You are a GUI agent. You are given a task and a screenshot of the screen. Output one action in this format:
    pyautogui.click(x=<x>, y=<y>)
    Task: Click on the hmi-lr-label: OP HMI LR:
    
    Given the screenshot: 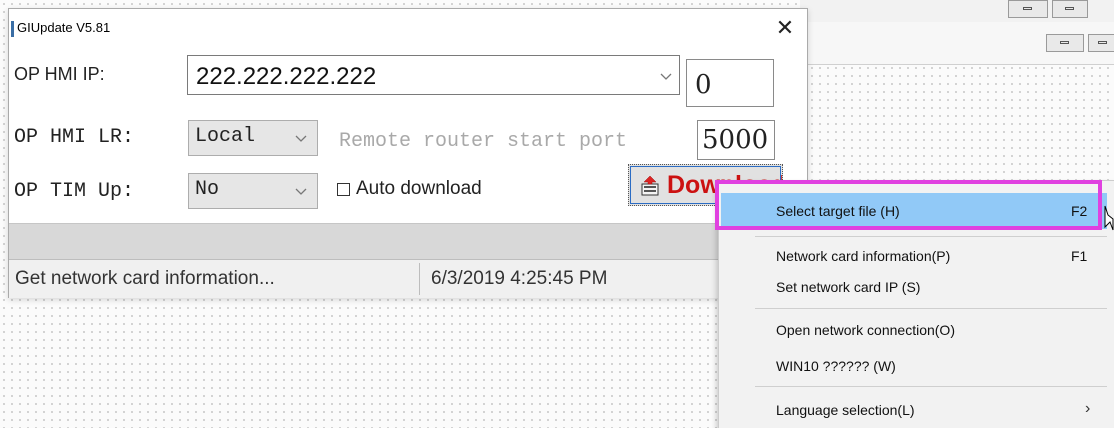 What is the action you would take?
    pyautogui.click(x=74, y=137)
    